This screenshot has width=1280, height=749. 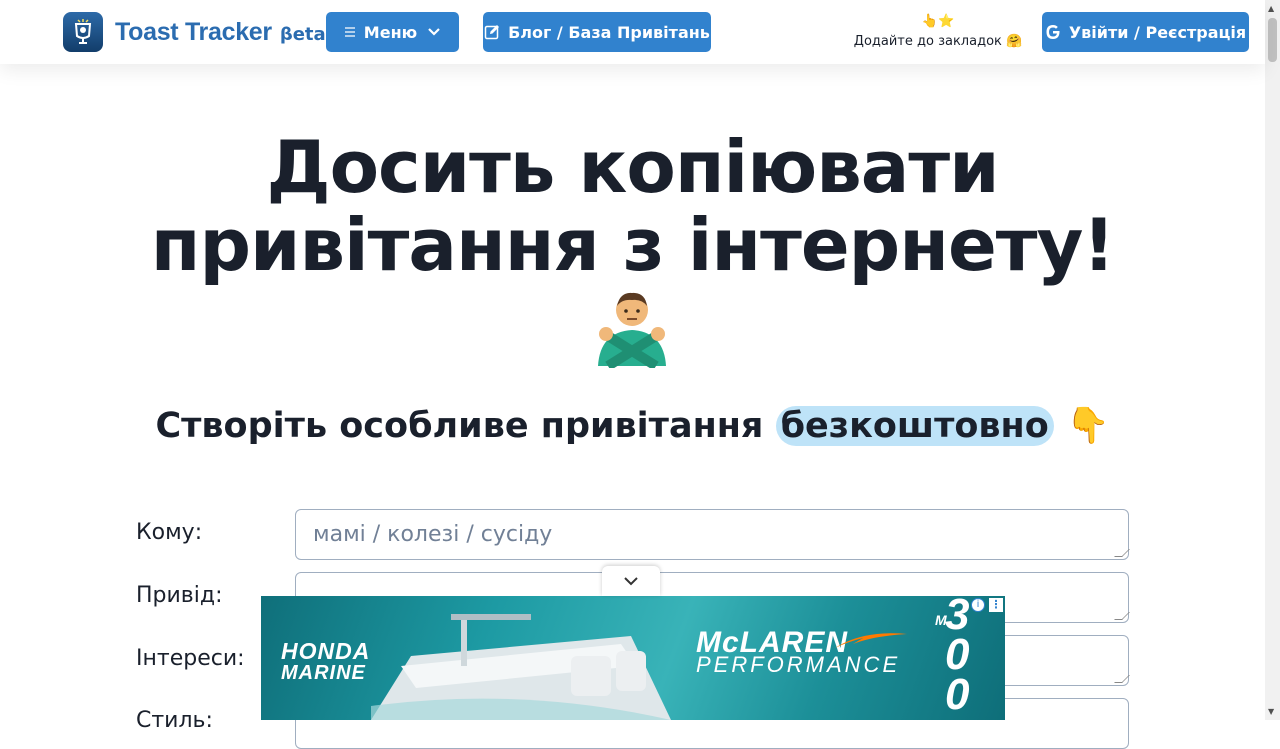 What do you see at coordinates (798, 664) in the screenshot?
I see `ad-performance-text: PERFORMANCE` at bounding box center [798, 664].